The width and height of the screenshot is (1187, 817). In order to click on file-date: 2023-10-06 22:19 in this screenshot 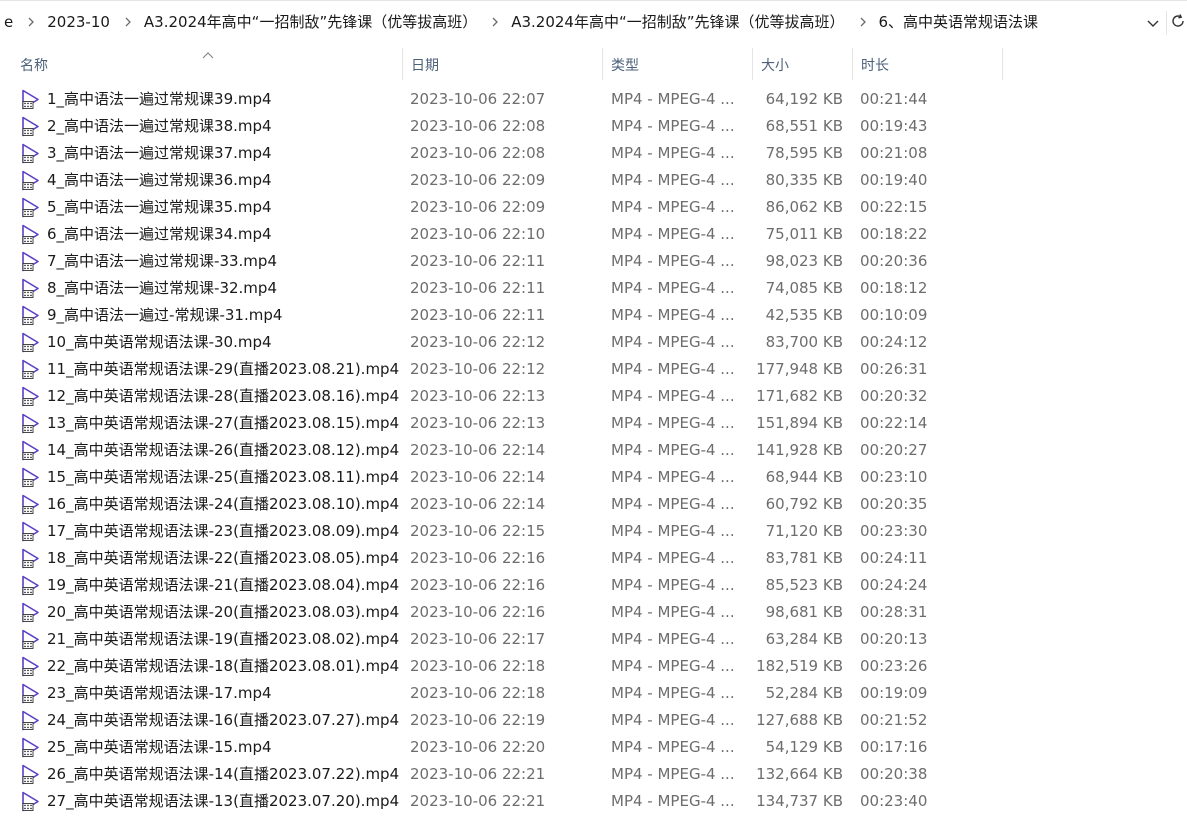, I will do `click(478, 720)`.